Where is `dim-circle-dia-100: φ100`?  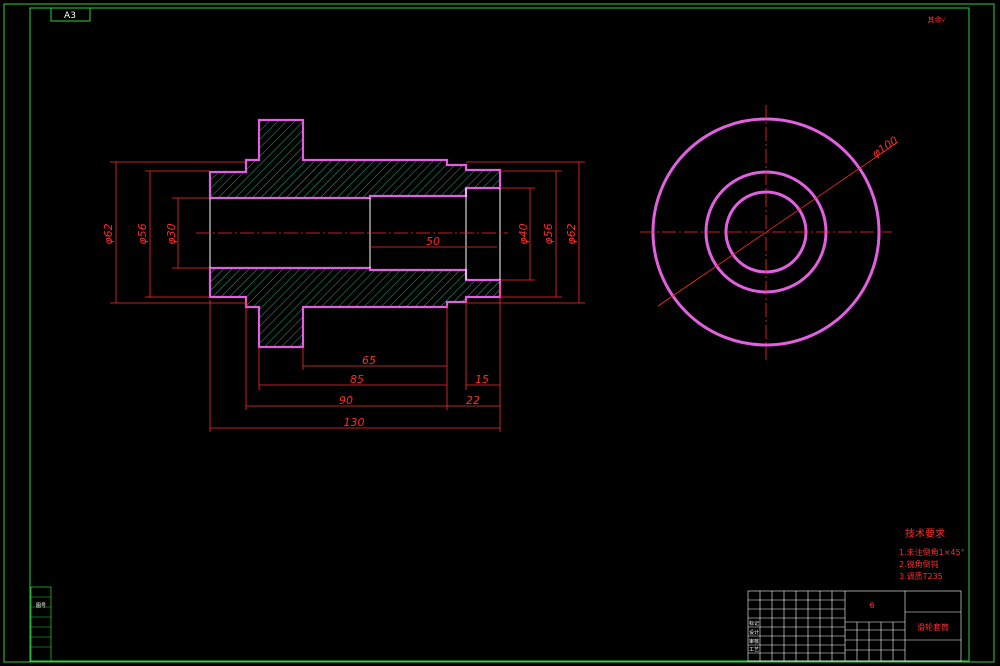
dim-circle-dia-100: φ100 is located at coordinates (885, 147).